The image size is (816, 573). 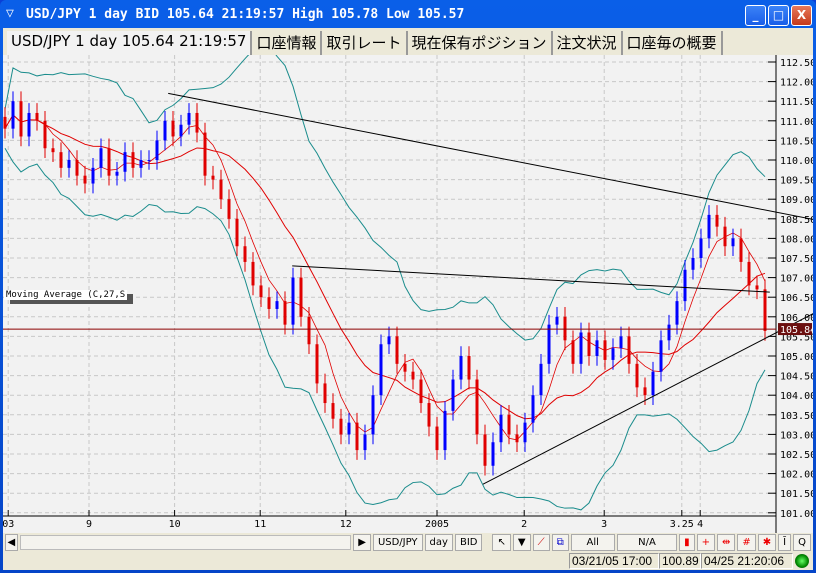 What do you see at coordinates (185, 542) in the screenshot?
I see `chart-scrollbar` at bounding box center [185, 542].